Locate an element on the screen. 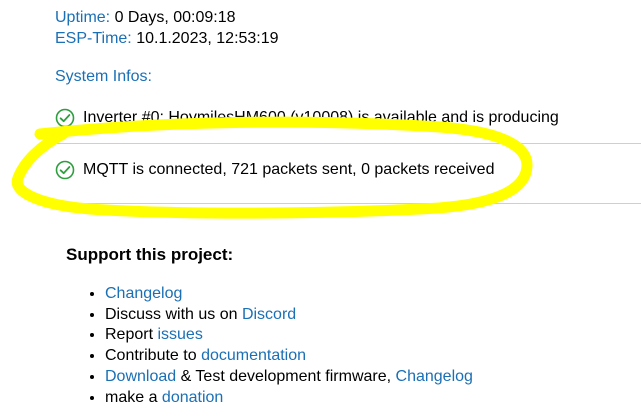 The width and height of the screenshot is (641, 419). discuss-text: Discuss with us on is located at coordinates (173, 314).